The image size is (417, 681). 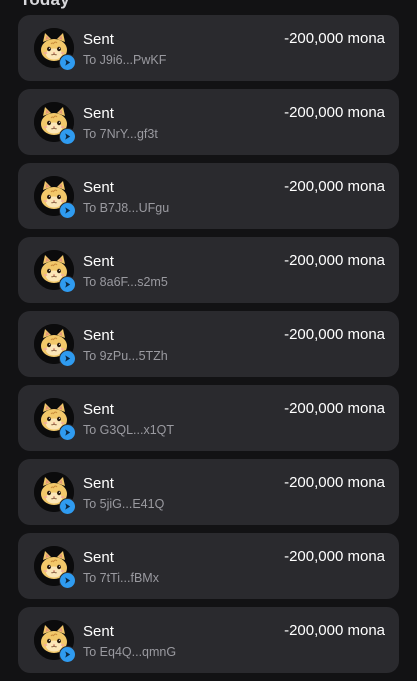 What do you see at coordinates (121, 578) in the screenshot?
I see `transaction-recipient: To 7tTi...fBMx` at bounding box center [121, 578].